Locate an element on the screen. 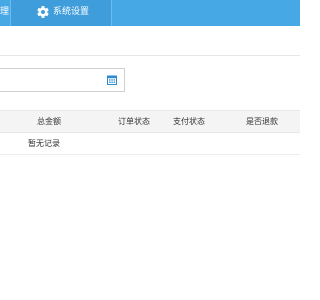  nav-item-system-settings: 系统设置 is located at coordinates (61, 13).